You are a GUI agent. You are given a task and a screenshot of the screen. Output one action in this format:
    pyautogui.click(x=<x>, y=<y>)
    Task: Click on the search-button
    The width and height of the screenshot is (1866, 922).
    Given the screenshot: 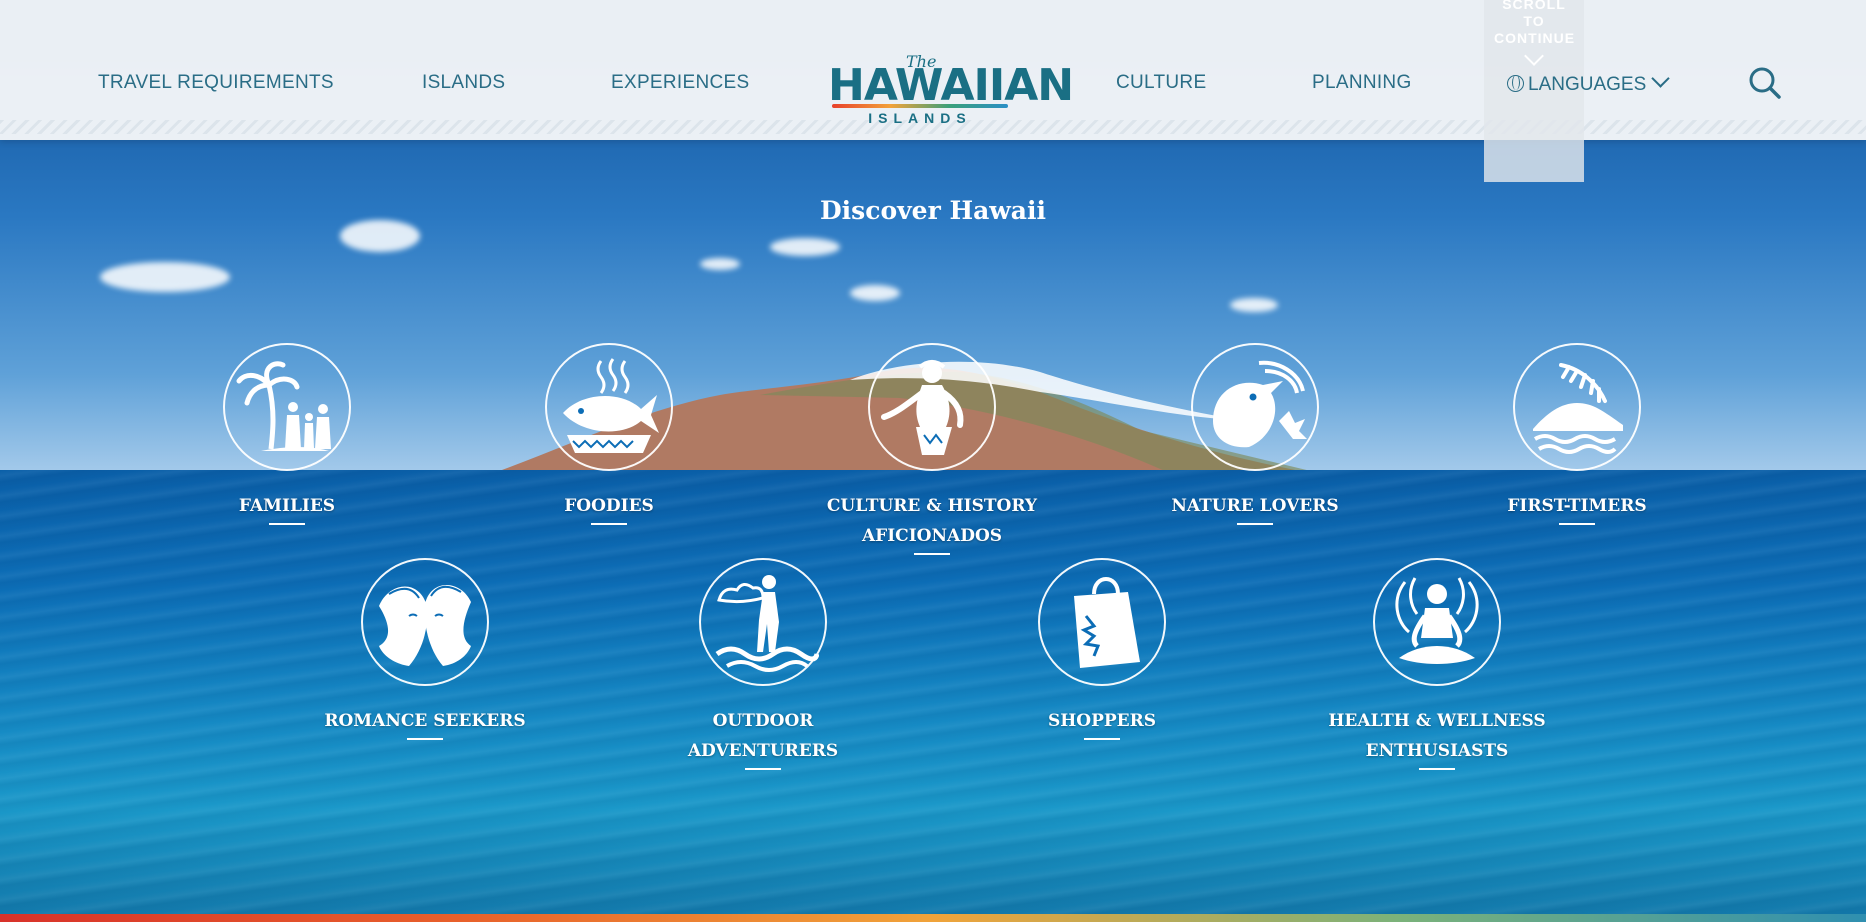 What is the action you would take?
    pyautogui.click(x=1765, y=83)
    